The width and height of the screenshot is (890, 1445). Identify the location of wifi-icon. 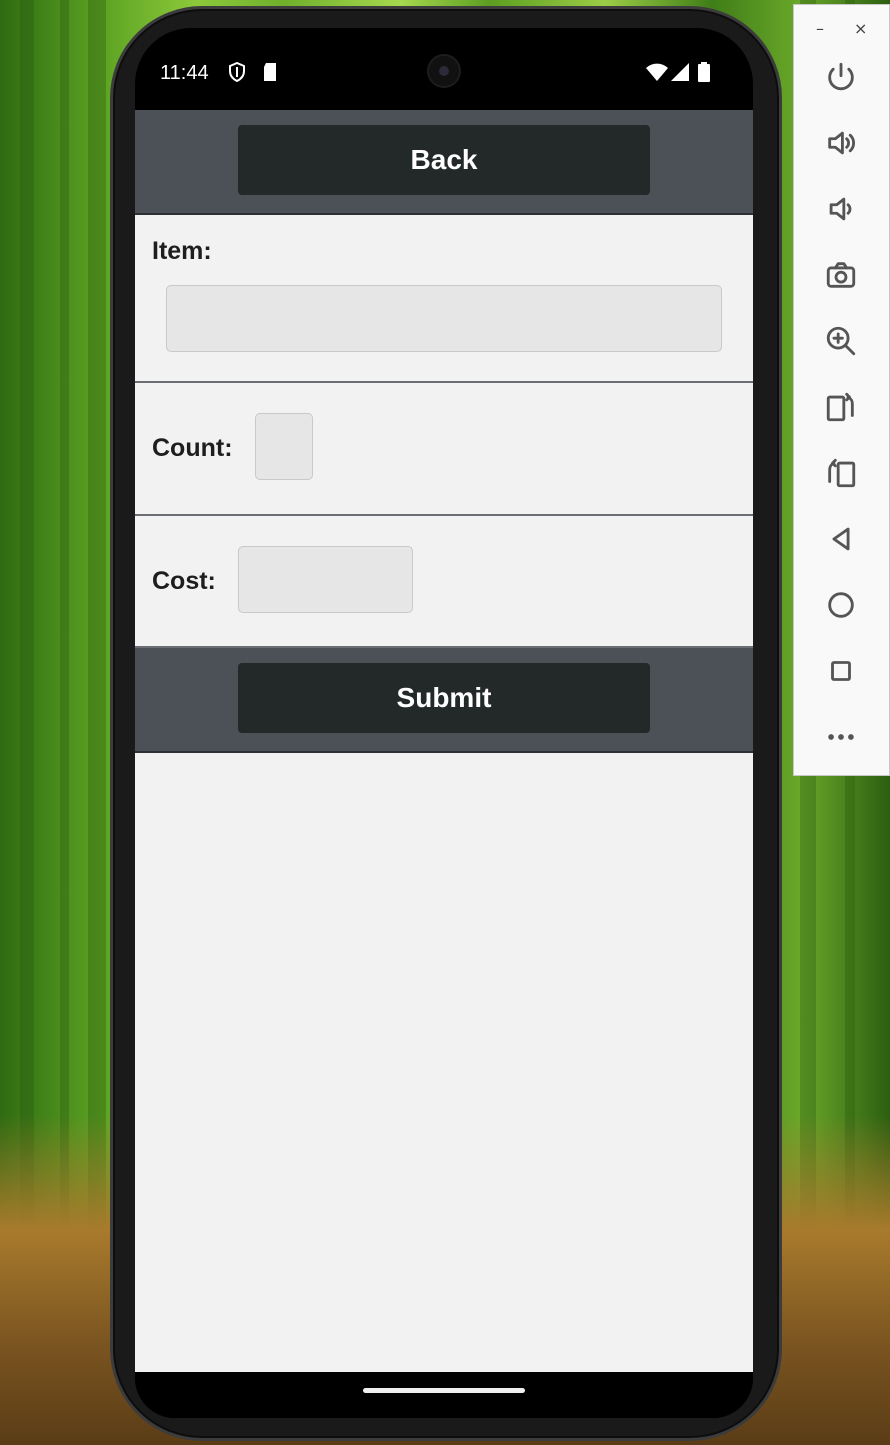
(657, 72).